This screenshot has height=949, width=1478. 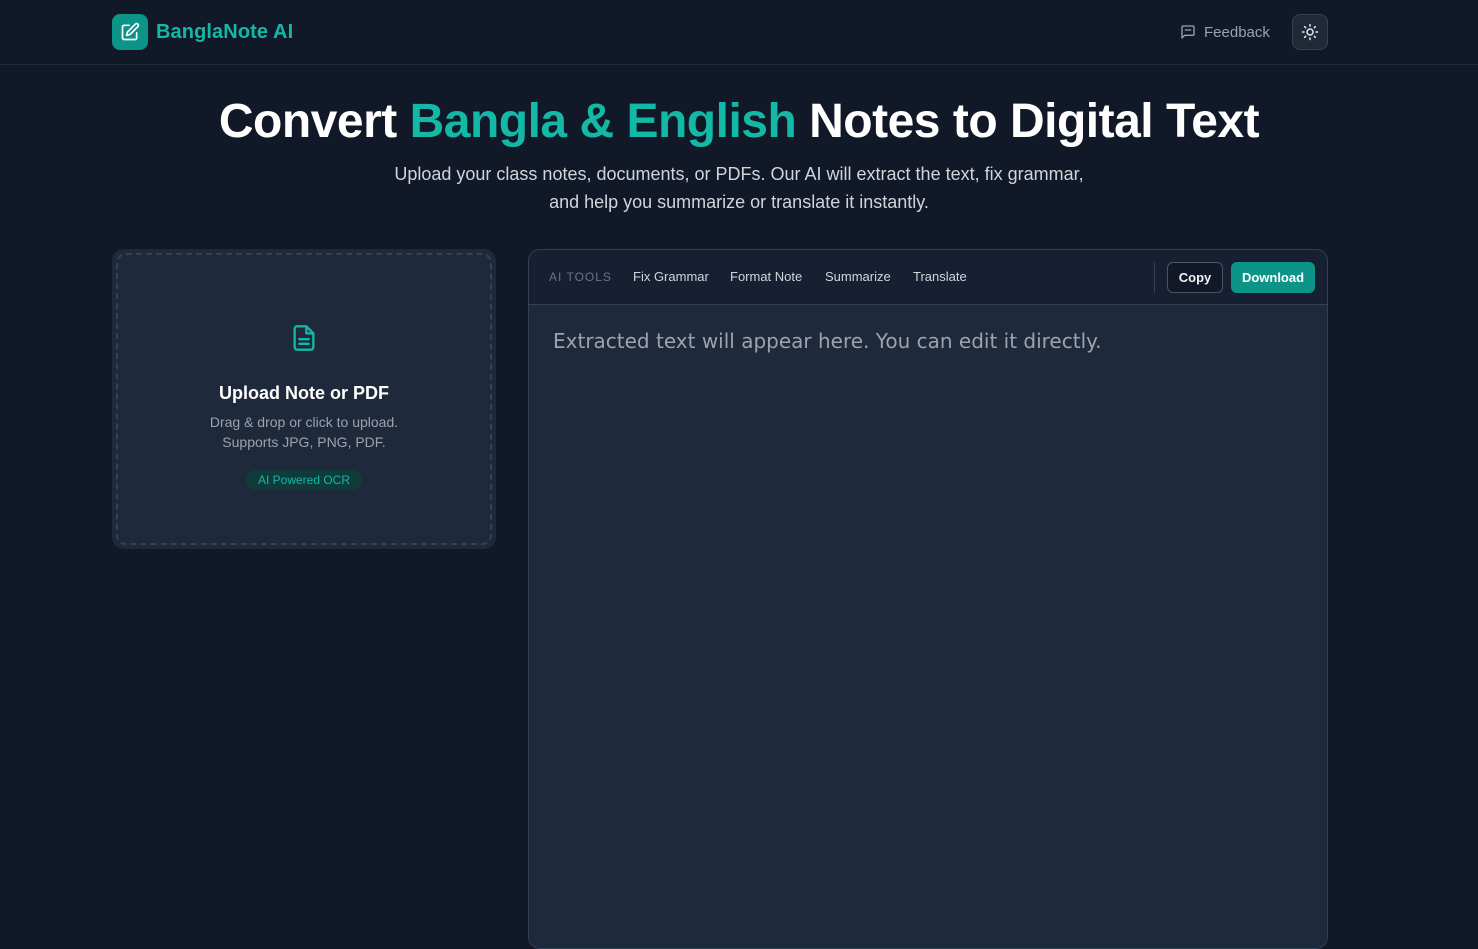 I want to click on upload-desc-line-1: Drag & drop or click to upload., so click(x=304, y=422).